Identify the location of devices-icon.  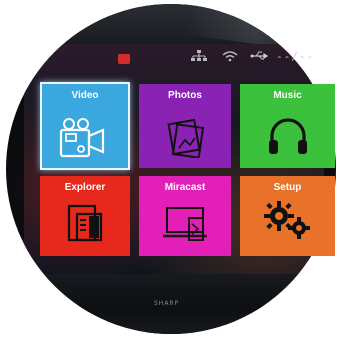
(185, 224).